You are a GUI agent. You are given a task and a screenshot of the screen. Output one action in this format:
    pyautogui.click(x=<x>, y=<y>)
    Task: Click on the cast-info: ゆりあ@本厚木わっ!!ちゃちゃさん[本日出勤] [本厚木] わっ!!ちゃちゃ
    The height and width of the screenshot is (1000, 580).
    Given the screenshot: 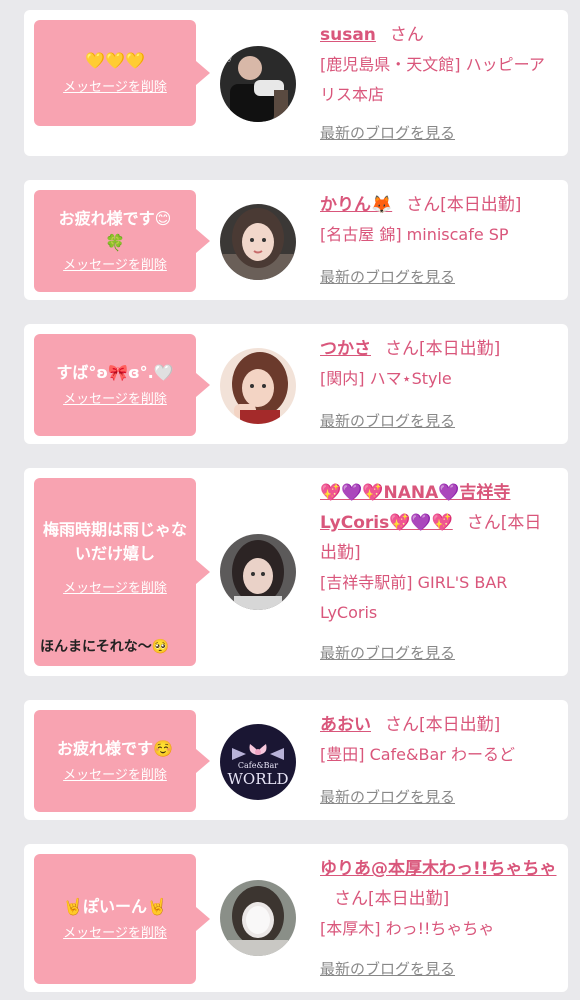 What is the action you would take?
    pyautogui.click(x=439, y=899)
    